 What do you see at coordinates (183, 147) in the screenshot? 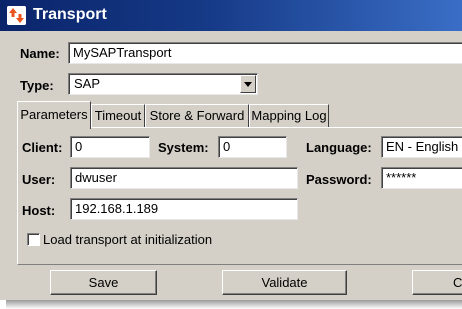
I see `system-label: System:` at bounding box center [183, 147].